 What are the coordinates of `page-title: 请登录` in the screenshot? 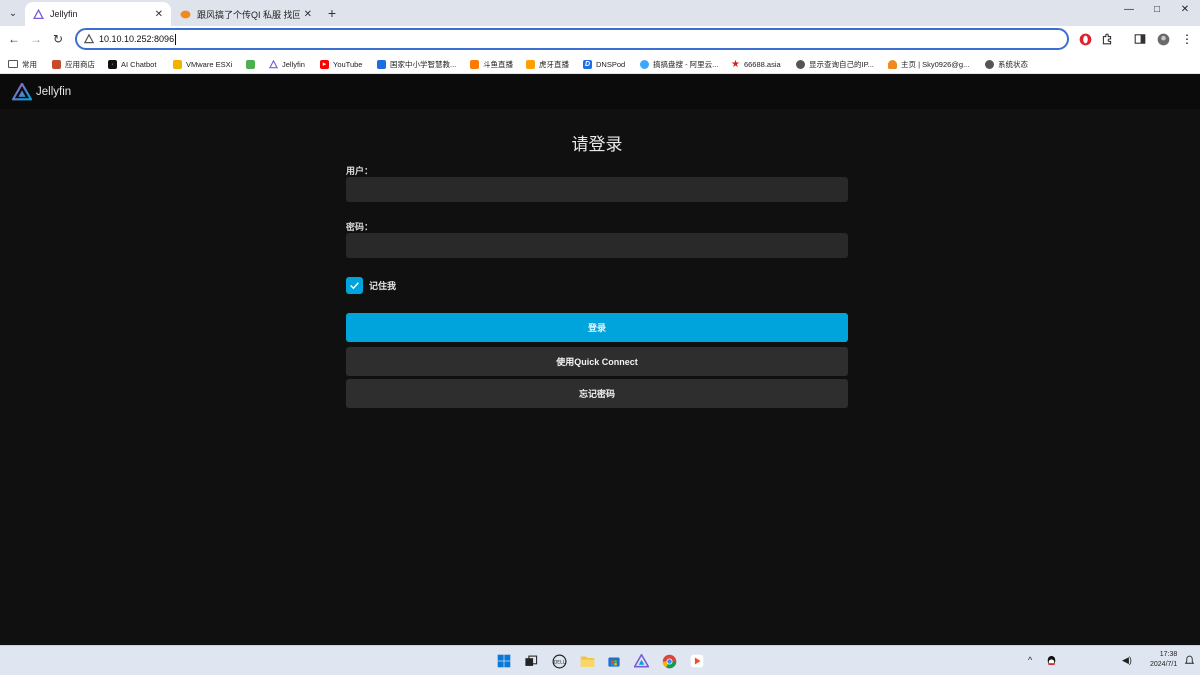 It's located at (597, 144).